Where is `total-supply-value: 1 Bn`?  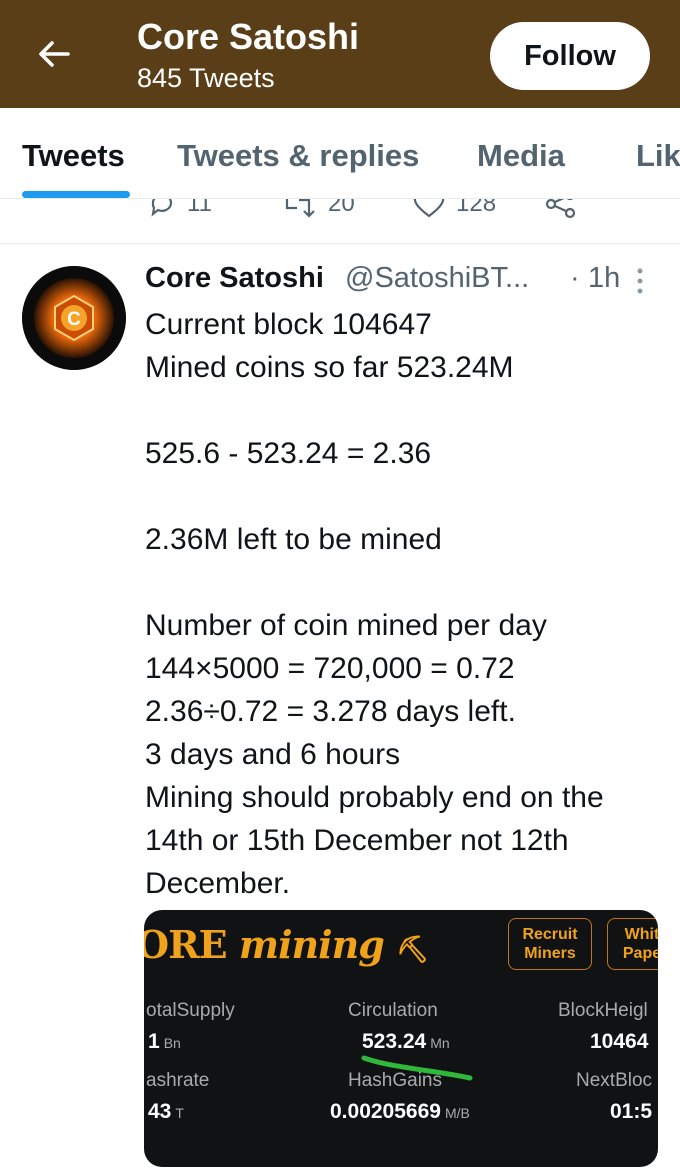 total-supply-value: 1 Bn is located at coordinates (164, 1041).